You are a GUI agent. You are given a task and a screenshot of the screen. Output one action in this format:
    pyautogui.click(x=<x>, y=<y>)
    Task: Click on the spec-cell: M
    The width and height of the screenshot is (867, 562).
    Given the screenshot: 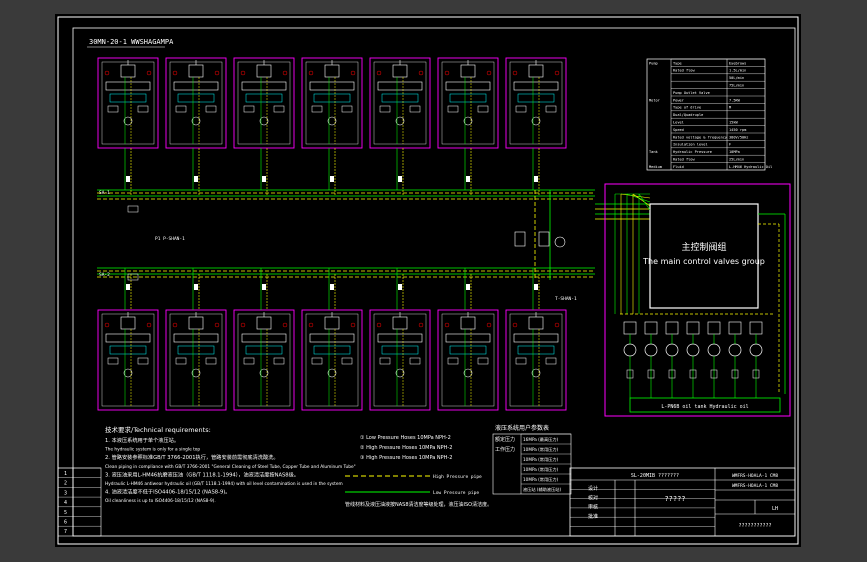 What is the action you would take?
    pyautogui.click(x=730, y=108)
    